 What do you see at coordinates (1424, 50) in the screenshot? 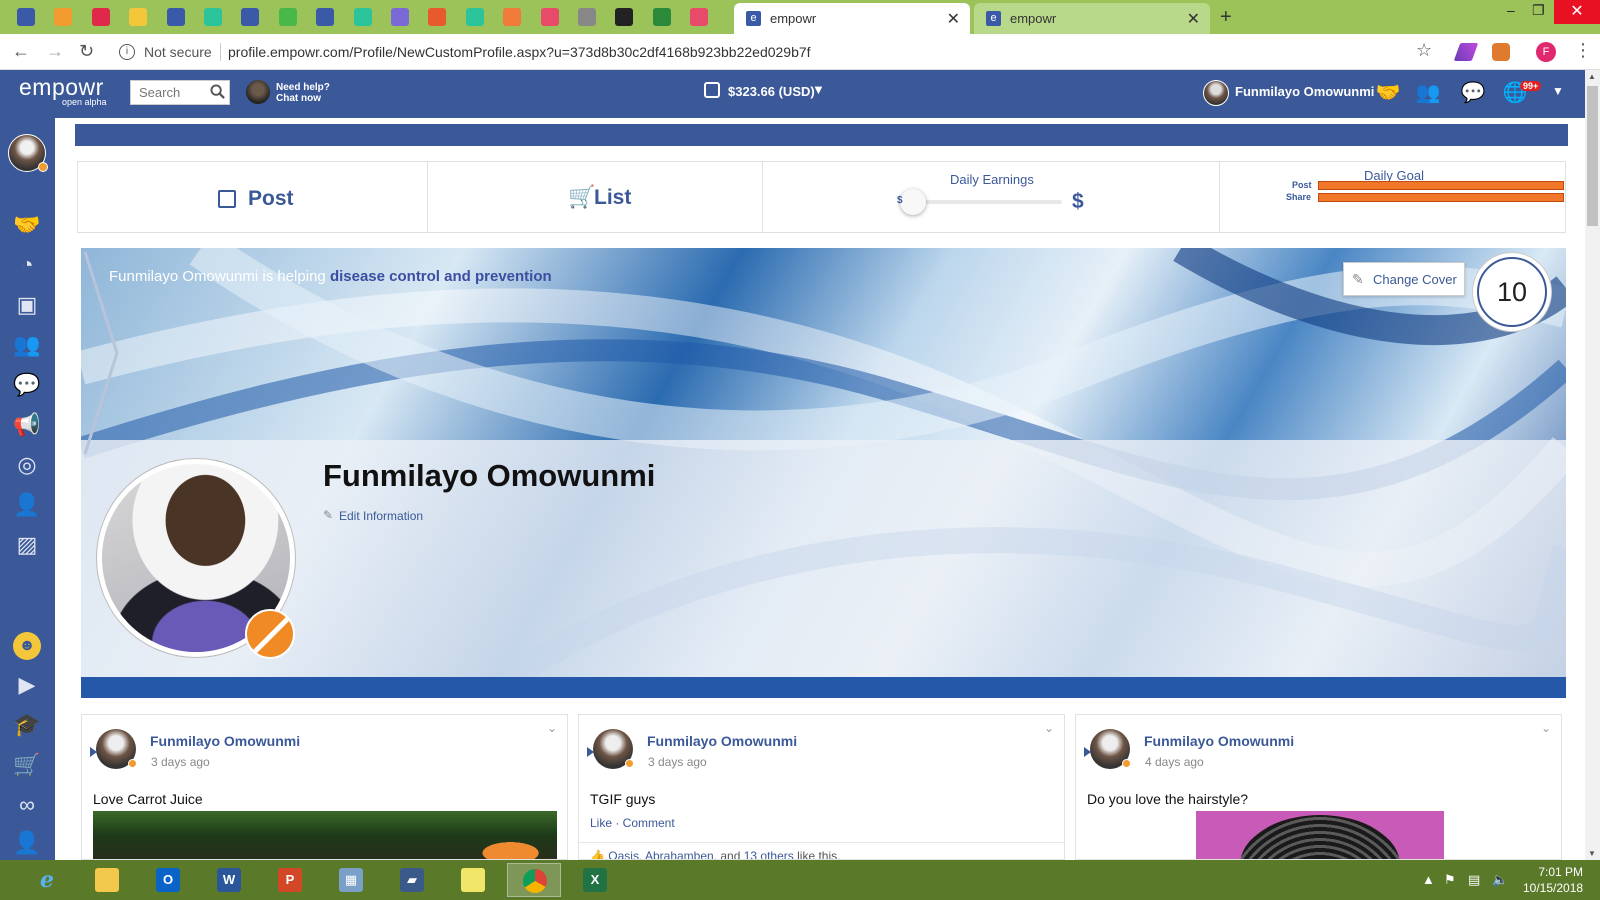
I see `bookmark-star-icon: ☆` at bounding box center [1424, 50].